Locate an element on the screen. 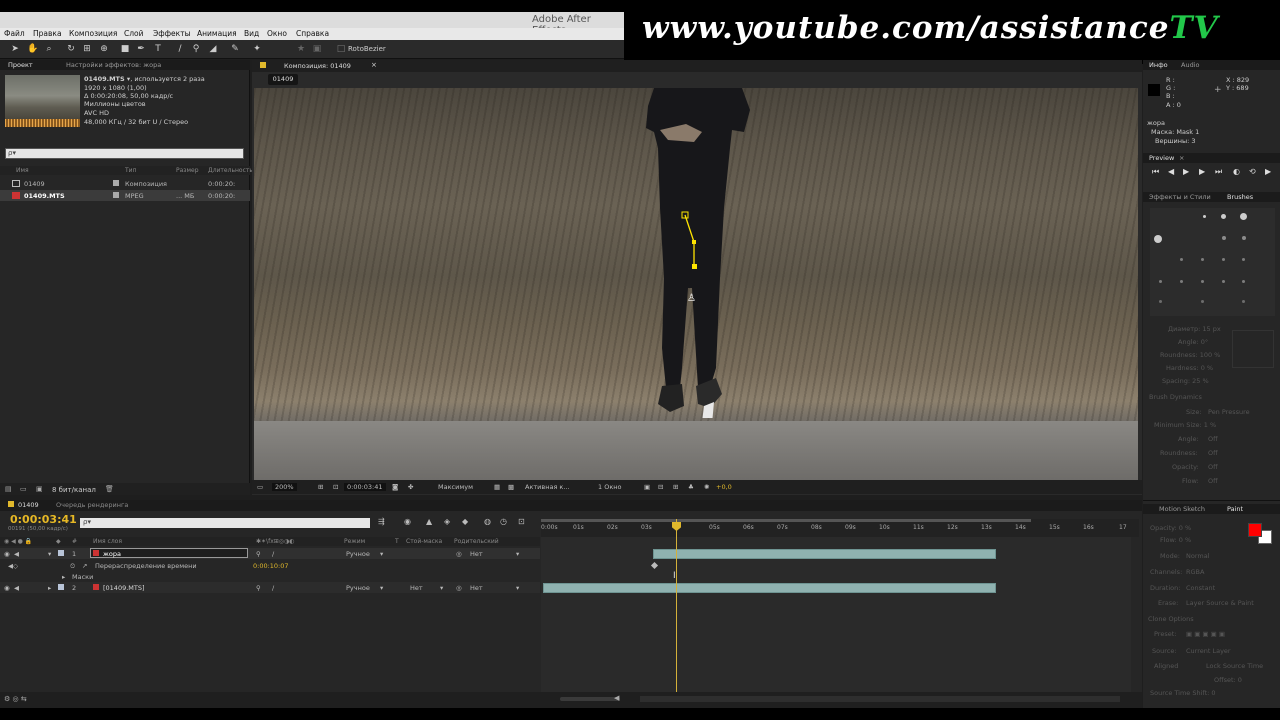 Image resolution: width=1280 pixels, height=720 pixels. dyn-angle-dropdown: Off is located at coordinates (1213, 439).